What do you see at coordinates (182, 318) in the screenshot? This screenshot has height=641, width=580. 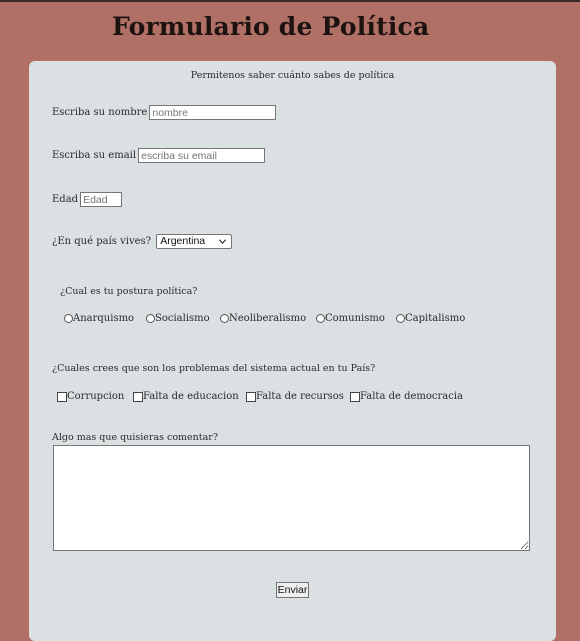 I see `posture-option-label: Socialismo` at bounding box center [182, 318].